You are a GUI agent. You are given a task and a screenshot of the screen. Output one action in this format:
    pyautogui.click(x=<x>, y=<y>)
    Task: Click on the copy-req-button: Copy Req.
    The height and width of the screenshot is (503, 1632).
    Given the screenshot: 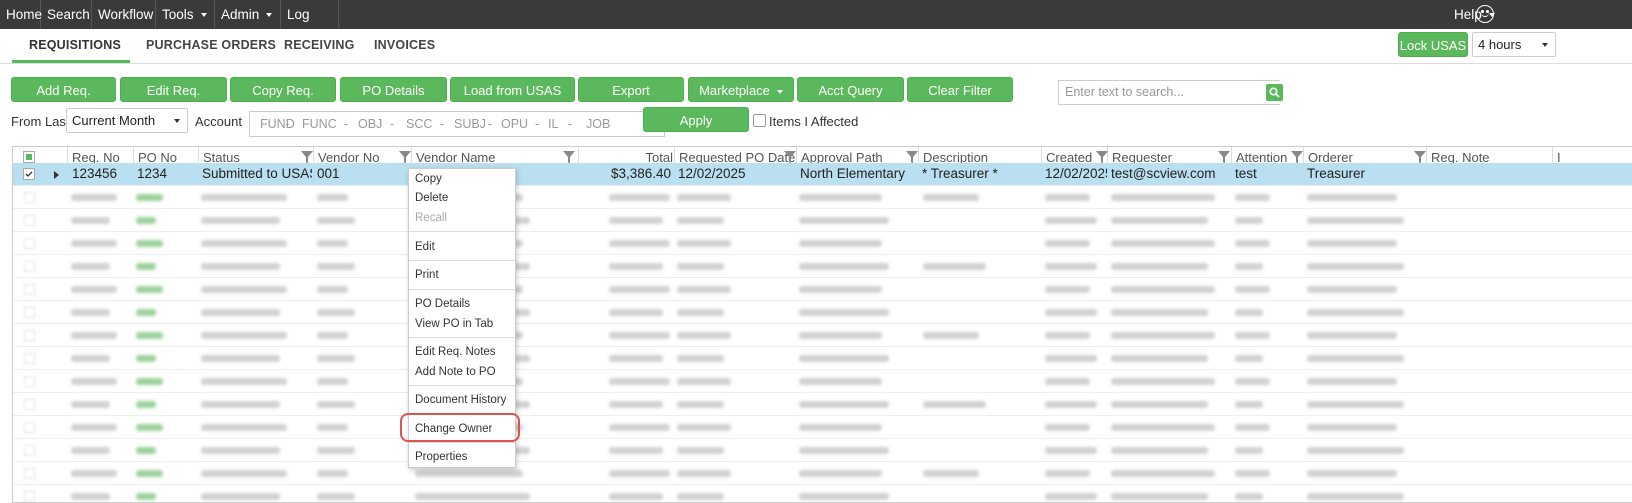 What is the action you would take?
    pyautogui.click(x=283, y=89)
    